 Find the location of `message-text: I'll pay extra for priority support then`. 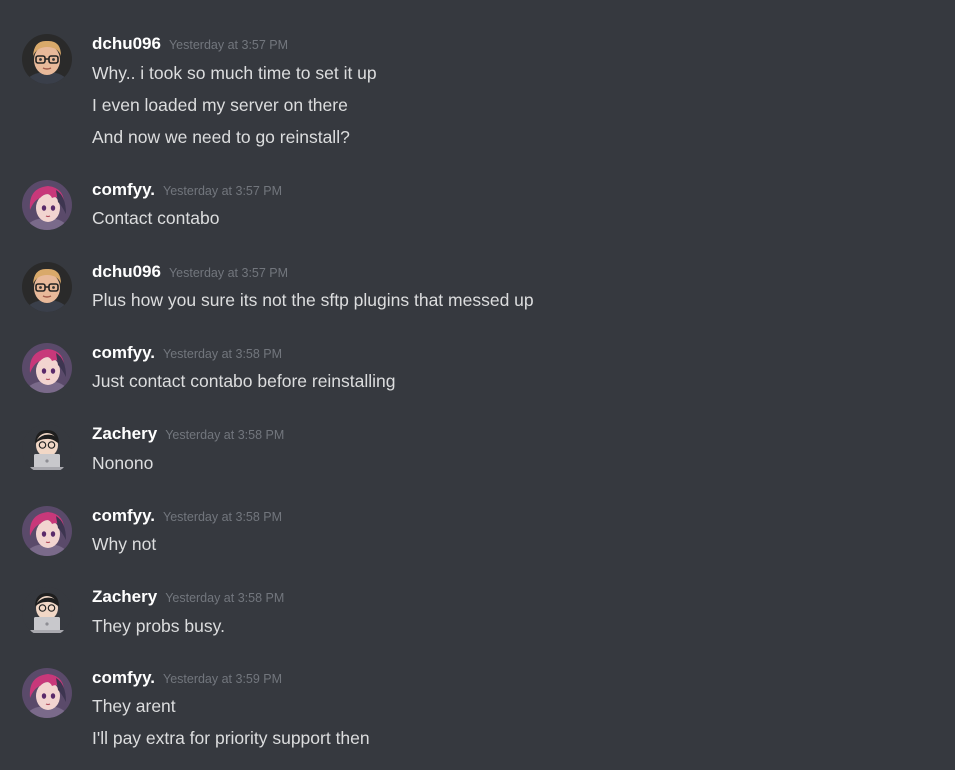

message-text: I'll pay extra for priority support then is located at coordinates (231, 738).